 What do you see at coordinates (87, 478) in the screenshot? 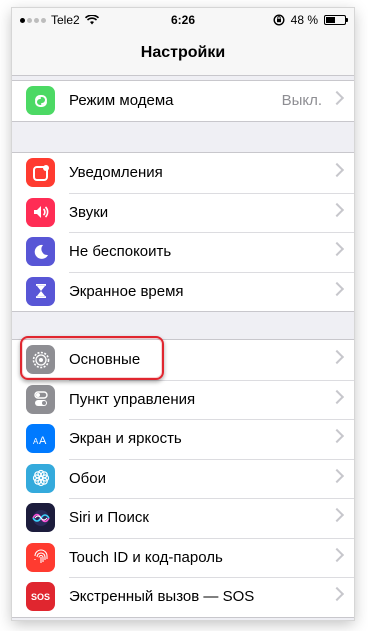
I see `settings-row-label: Обои` at bounding box center [87, 478].